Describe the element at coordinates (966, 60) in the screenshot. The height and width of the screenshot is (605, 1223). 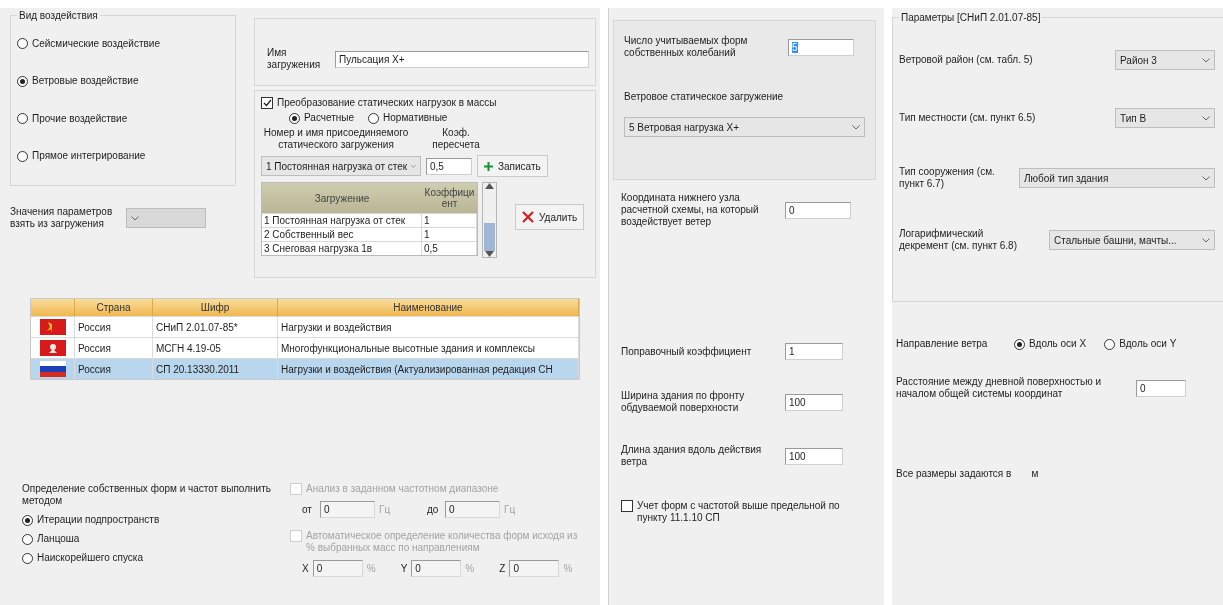
I see `field-label: Ветровой район (см. табл. 5)` at that location.